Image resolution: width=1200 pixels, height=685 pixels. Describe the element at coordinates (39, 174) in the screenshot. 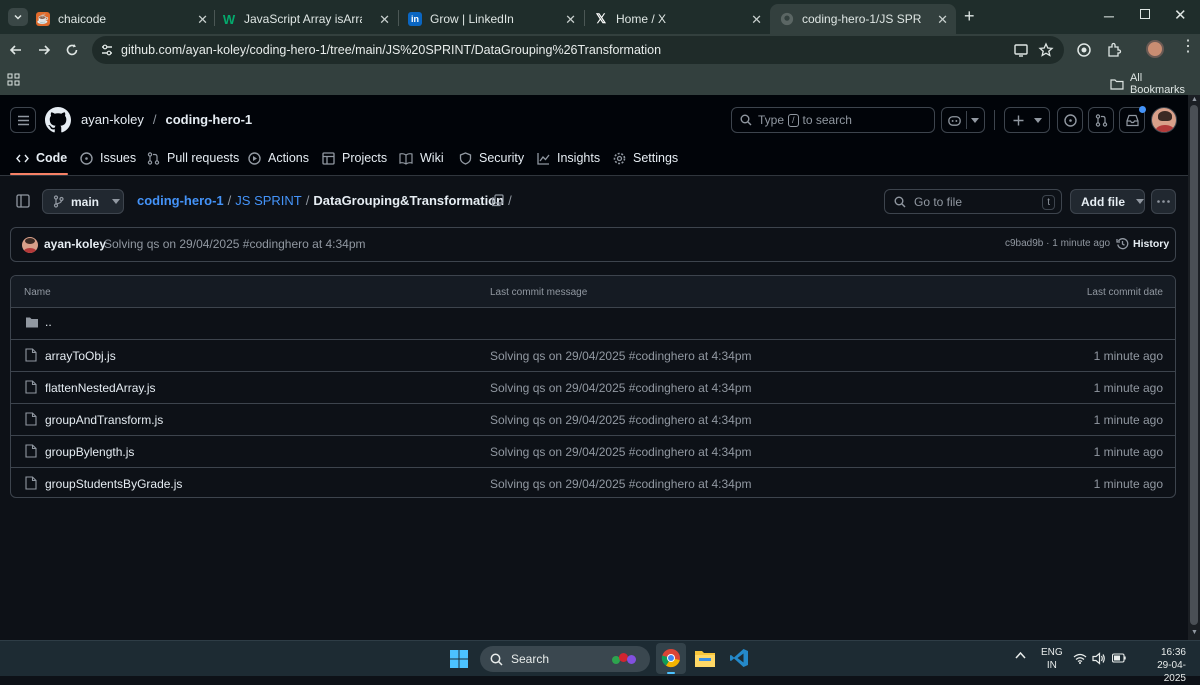

I see `active-tab-underline` at that location.